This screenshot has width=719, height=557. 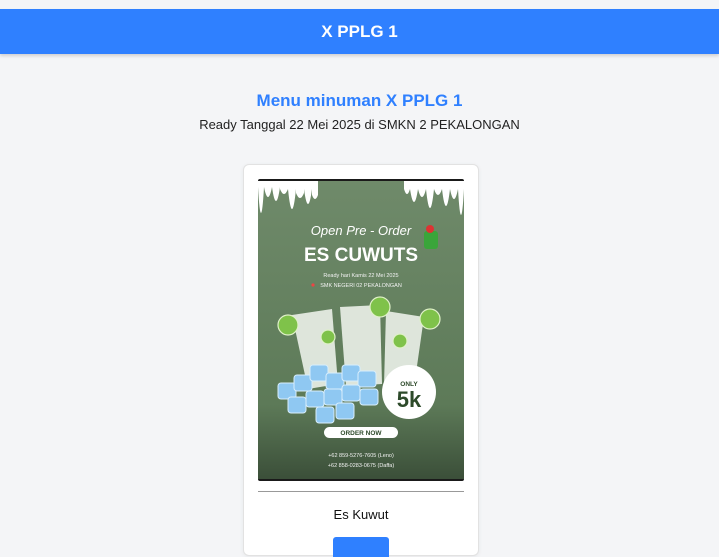 What do you see at coordinates (361, 491) in the screenshot?
I see `card-divider` at bounding box center [361, 491].